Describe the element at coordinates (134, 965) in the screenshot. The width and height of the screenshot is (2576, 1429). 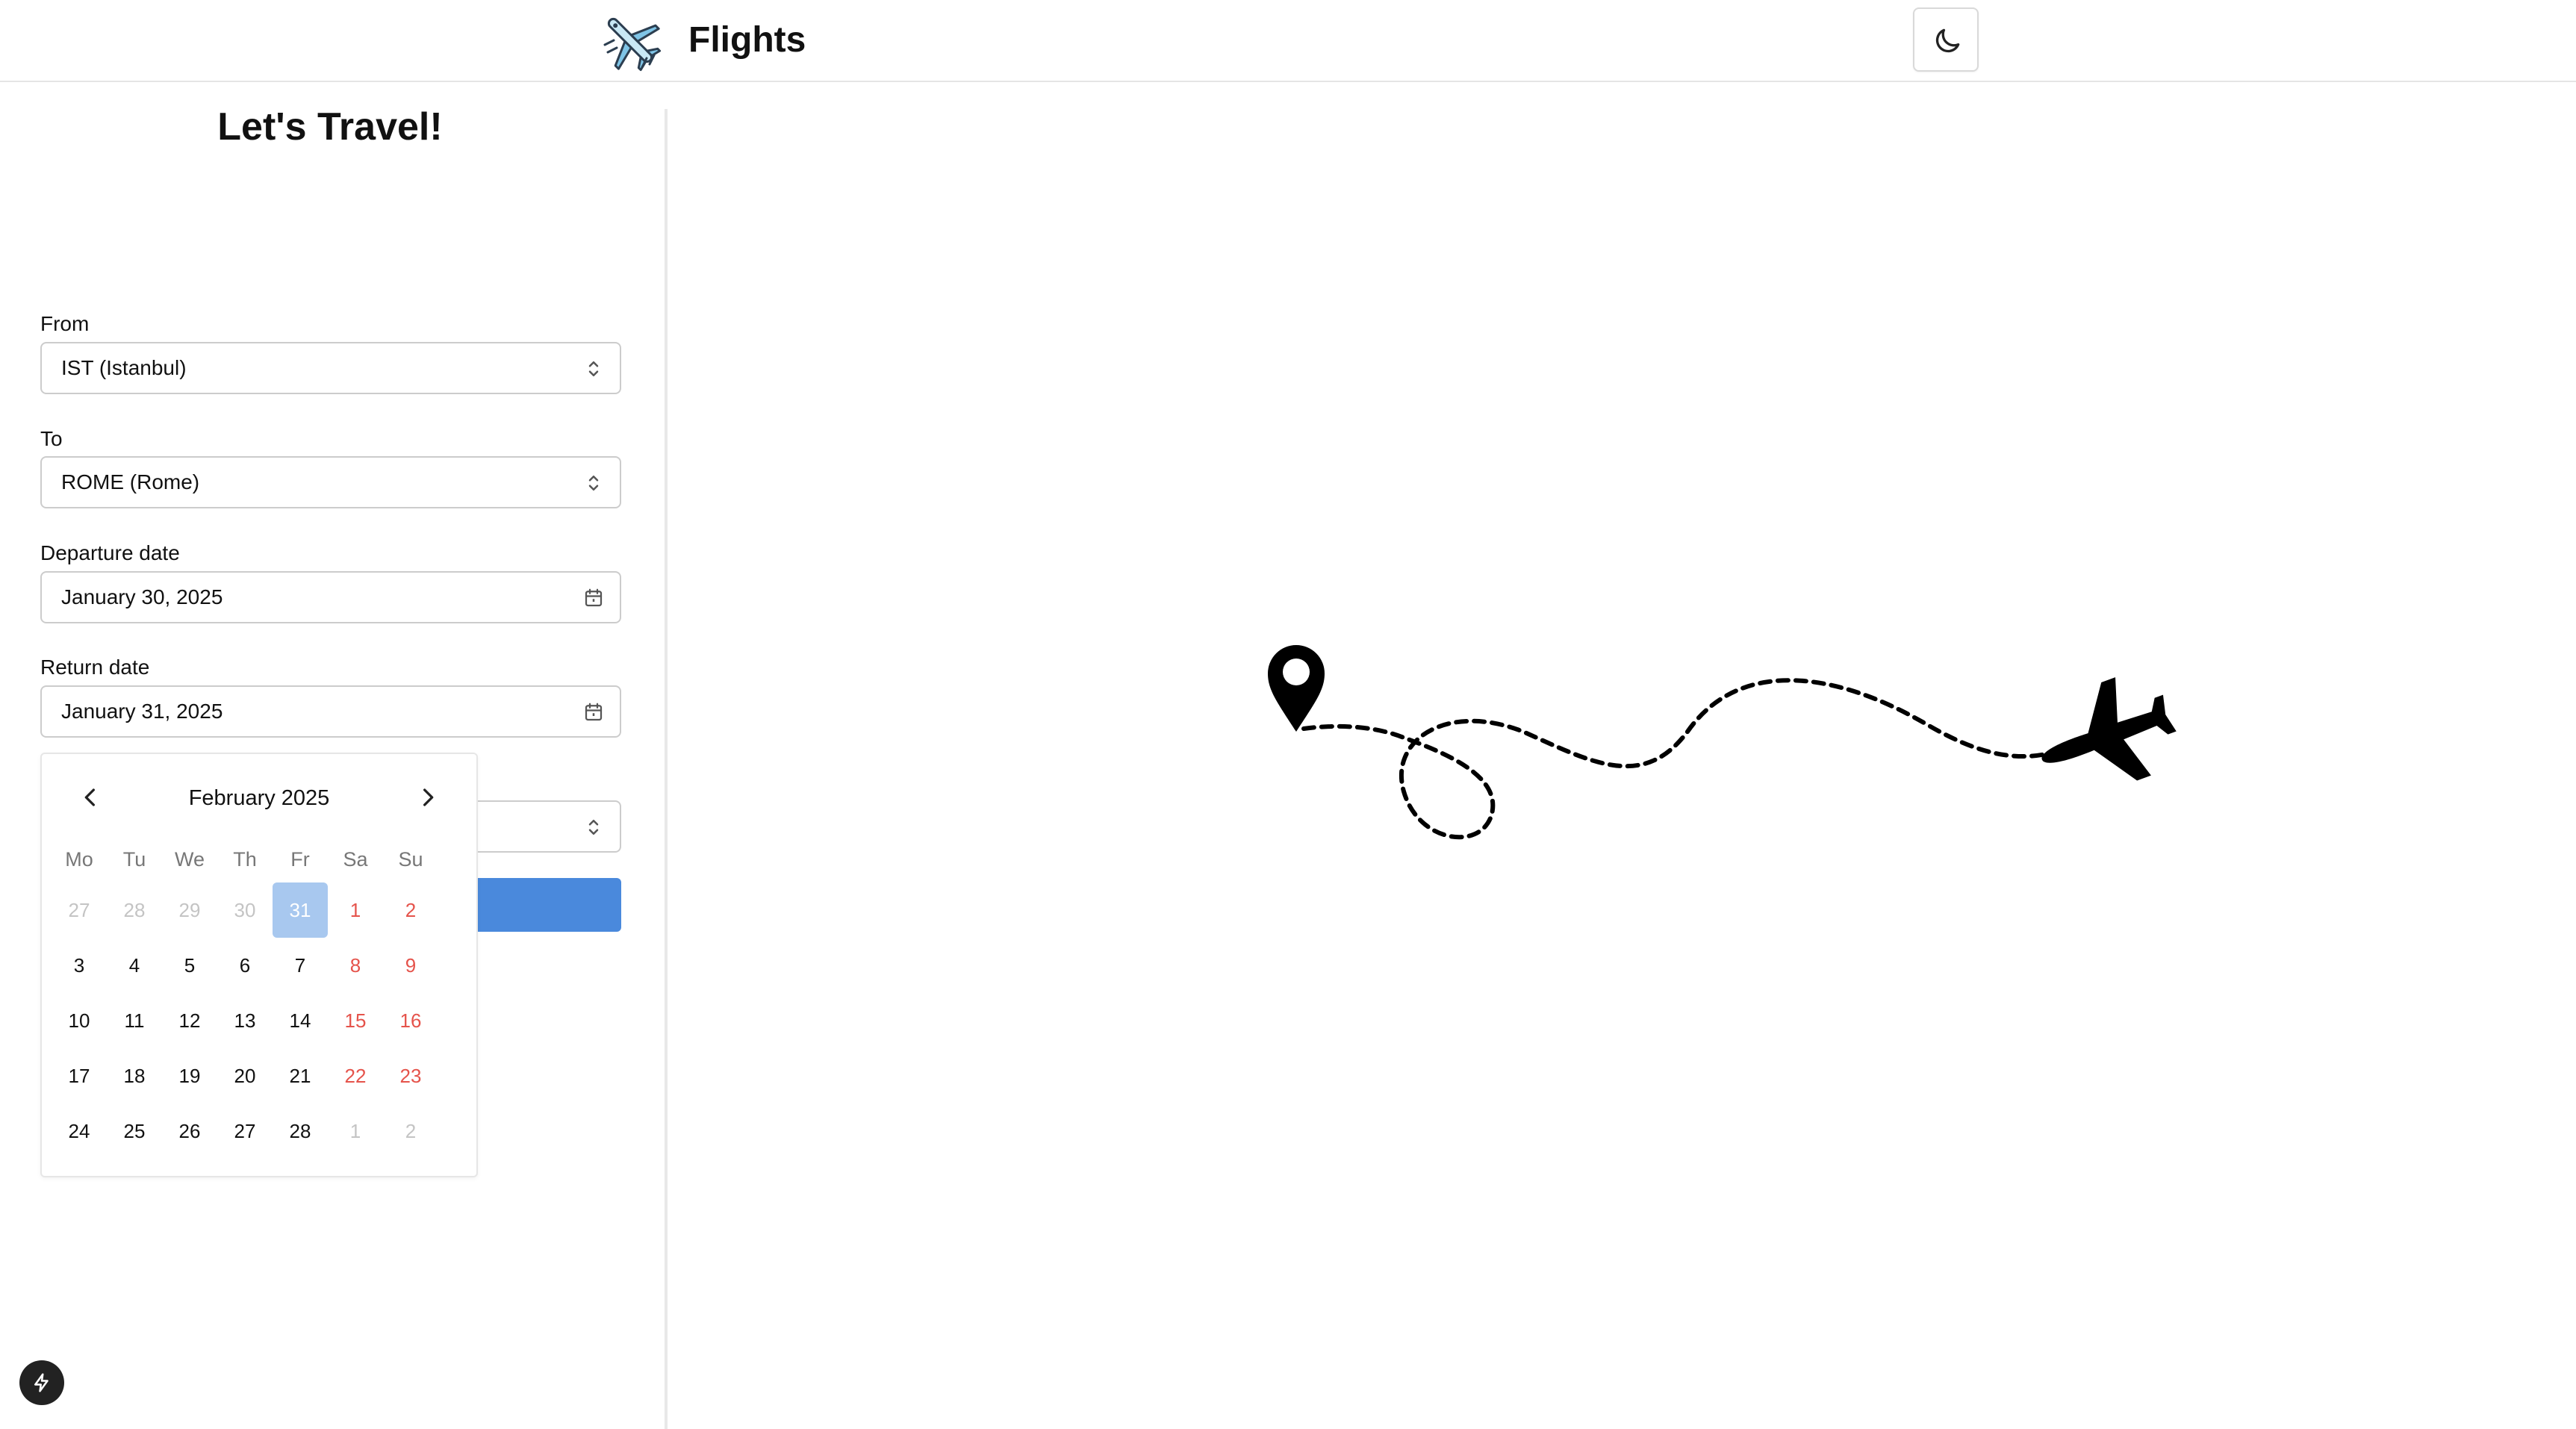
I see `calendar-day: 4` at that location.